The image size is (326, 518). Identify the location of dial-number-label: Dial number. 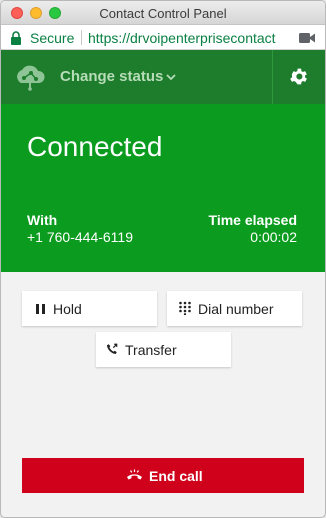
(236, 309).